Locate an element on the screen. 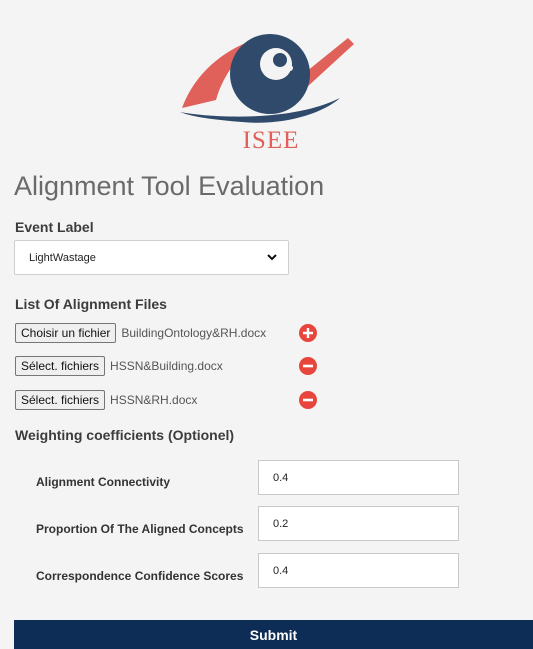 This screenshot has width=533, height=649. submit-button: Submit is located at coordinates (273, 634).